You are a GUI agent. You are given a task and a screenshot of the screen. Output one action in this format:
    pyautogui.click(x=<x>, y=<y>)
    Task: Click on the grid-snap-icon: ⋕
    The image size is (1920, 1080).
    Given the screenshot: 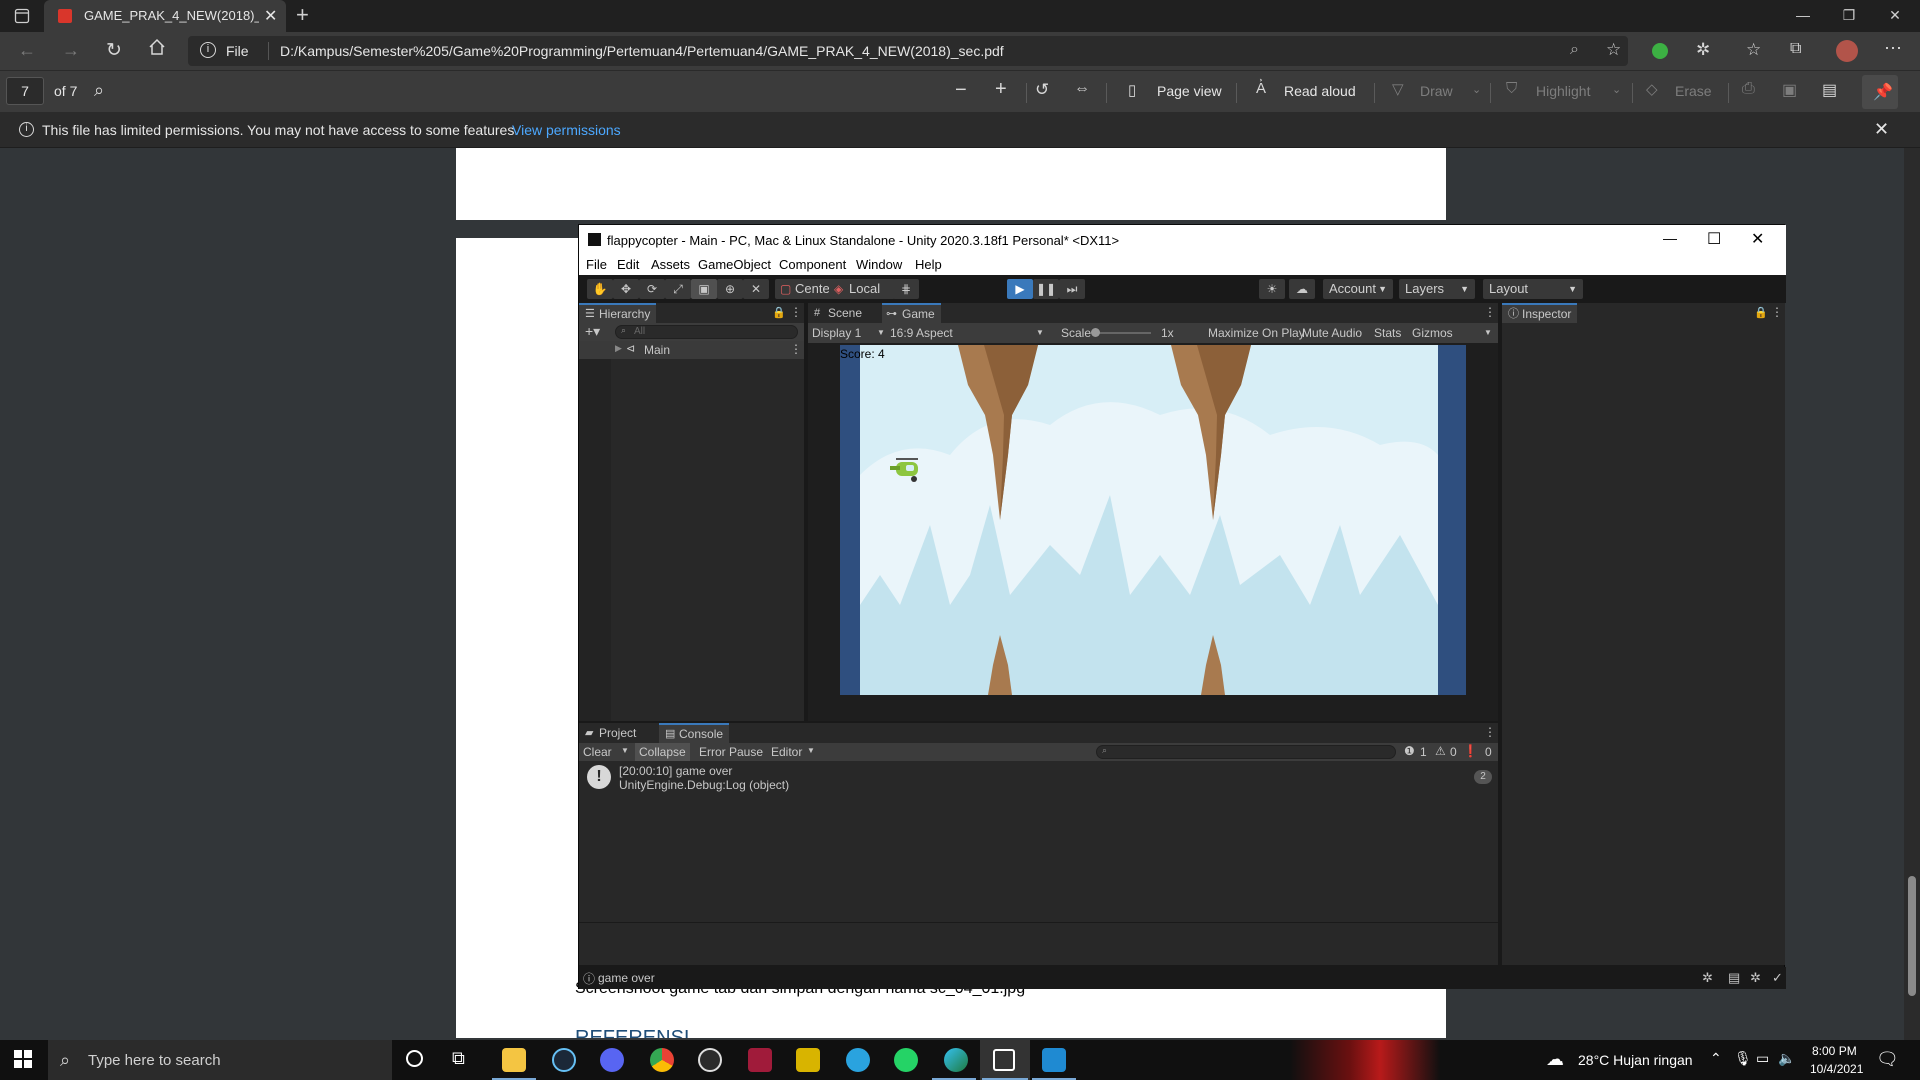 What is the action you would take?
    pyautogui.click(x=906, y=289)
    